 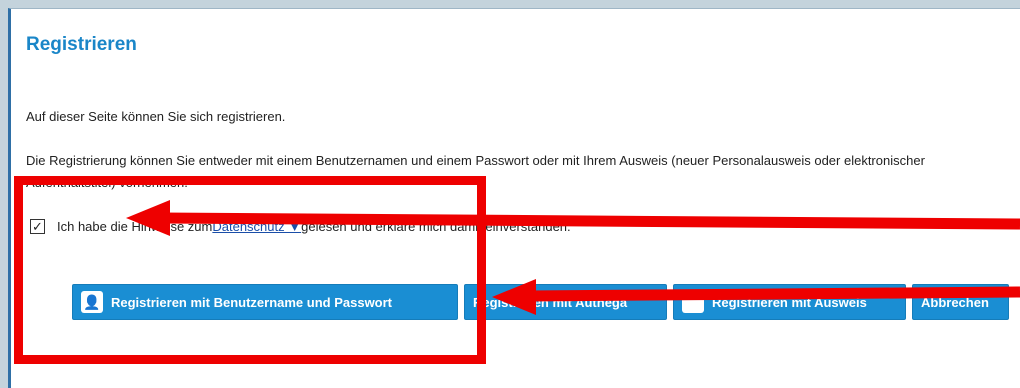 What do you see at coordinates (148, 218) in the screenshot?
I see `annotation-arrowhead-top` at bounding box center [148, 218].